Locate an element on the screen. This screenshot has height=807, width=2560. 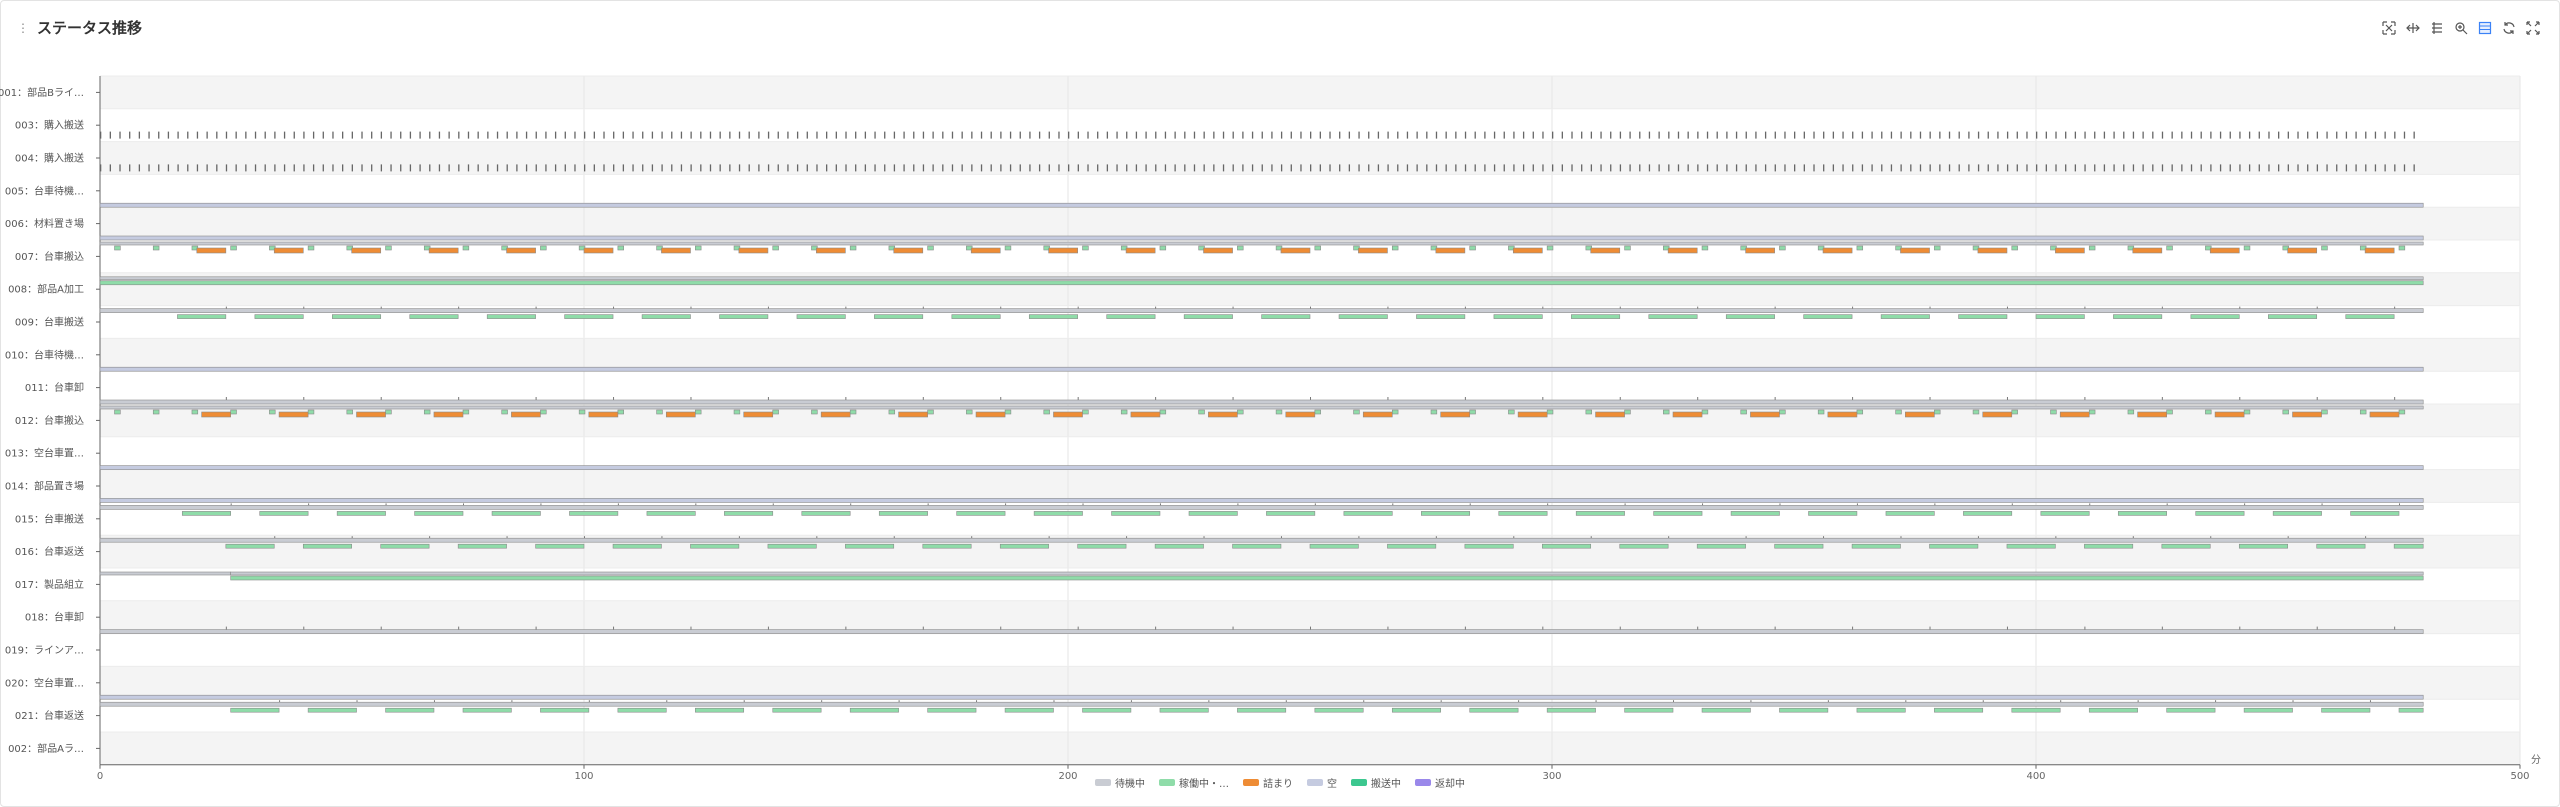
legend-item: 返却中 is located at coordinates (1440, 782).